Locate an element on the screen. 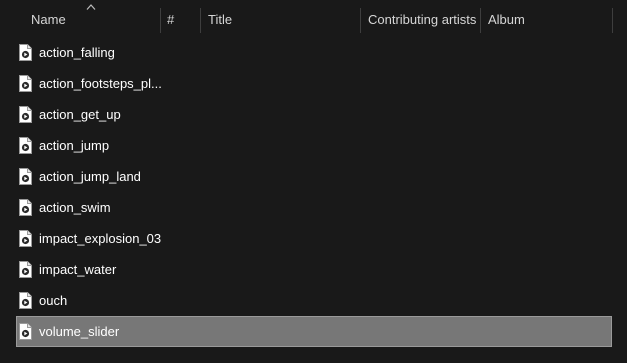 This screenshot has width=627, height=363. file-name: ouch is located at coordinates (53, 300).